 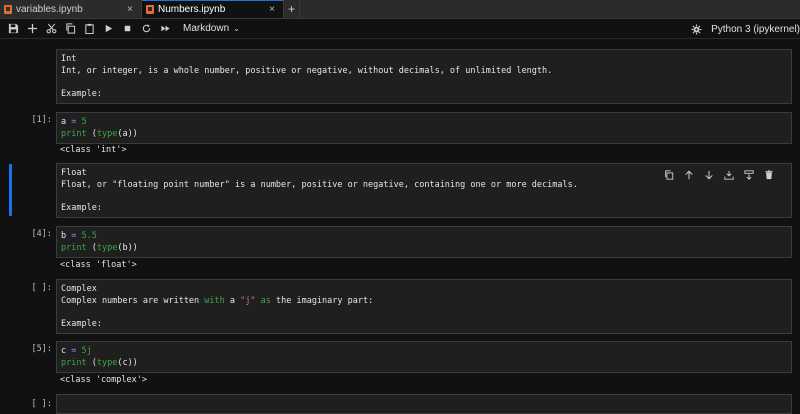 I want to click on duplicate-cell-button, so click(x=669, y=175).